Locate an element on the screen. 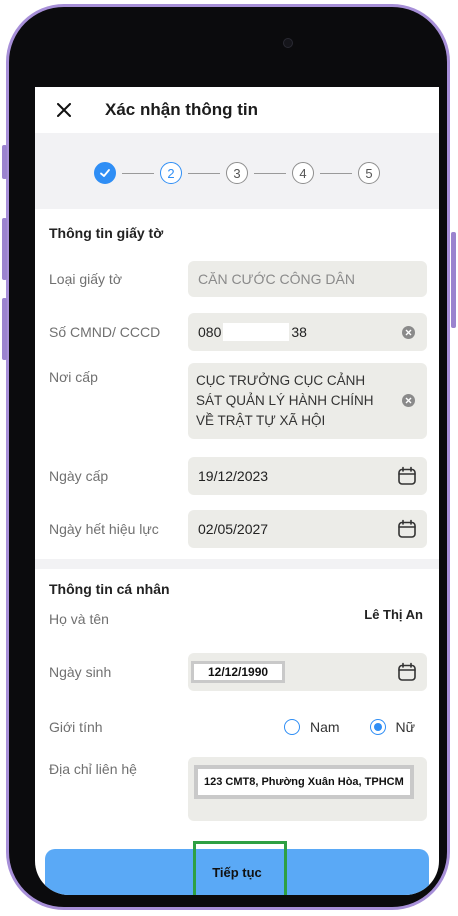 The image size is (458, 916). page-title: Xác nhận thông tin is located at coordinates (181, 109).